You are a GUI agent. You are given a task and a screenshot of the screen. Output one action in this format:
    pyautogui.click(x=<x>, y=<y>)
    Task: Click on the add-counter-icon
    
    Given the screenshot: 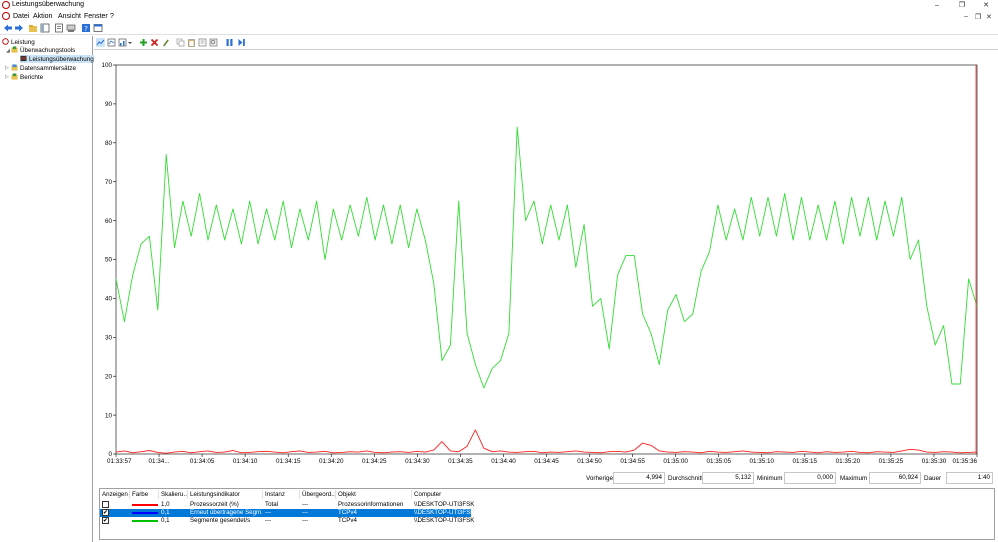 What is the action you would take?
    pyautogui.click(x=143, y=42)
    